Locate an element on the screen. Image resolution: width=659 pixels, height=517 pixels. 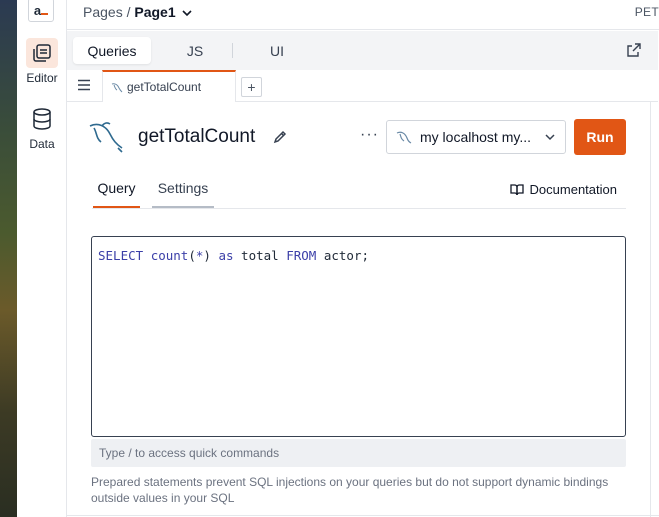
sql-code: SELECT count(*) as total FROM actor; is located at coordinates (233, 255).